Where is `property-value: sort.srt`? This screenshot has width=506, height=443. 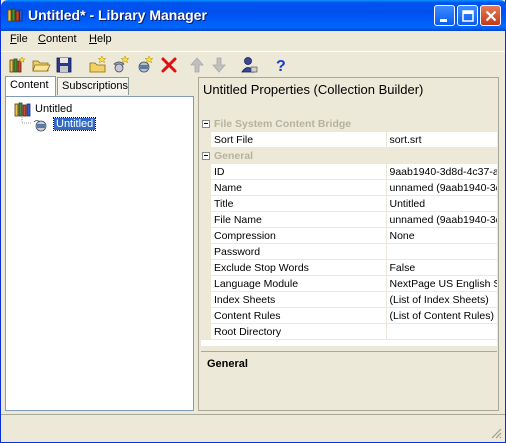 property-value: sort.srt is located at coordinates (441, 139).